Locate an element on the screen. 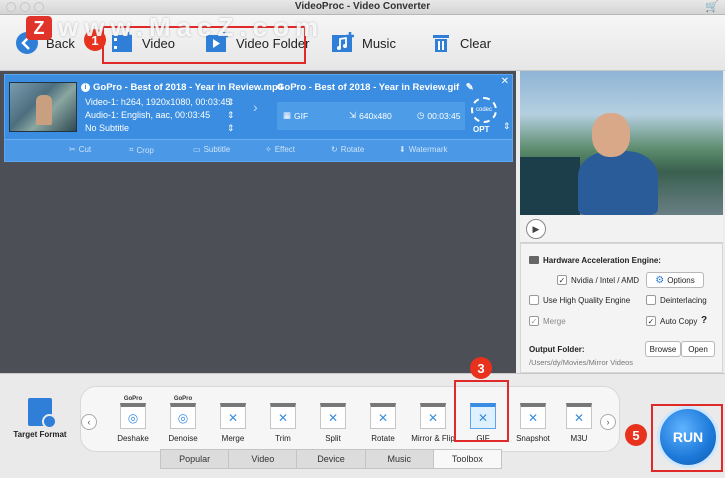 The height and width of the screenshot is (478, 725). info-icon: i is located at coordinates (85, 87).